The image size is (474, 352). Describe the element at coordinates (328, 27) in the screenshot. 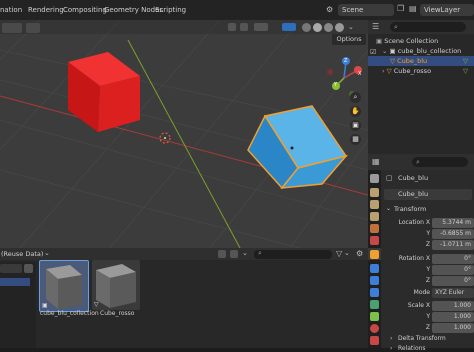

I see `material-shading-icon` at that location.